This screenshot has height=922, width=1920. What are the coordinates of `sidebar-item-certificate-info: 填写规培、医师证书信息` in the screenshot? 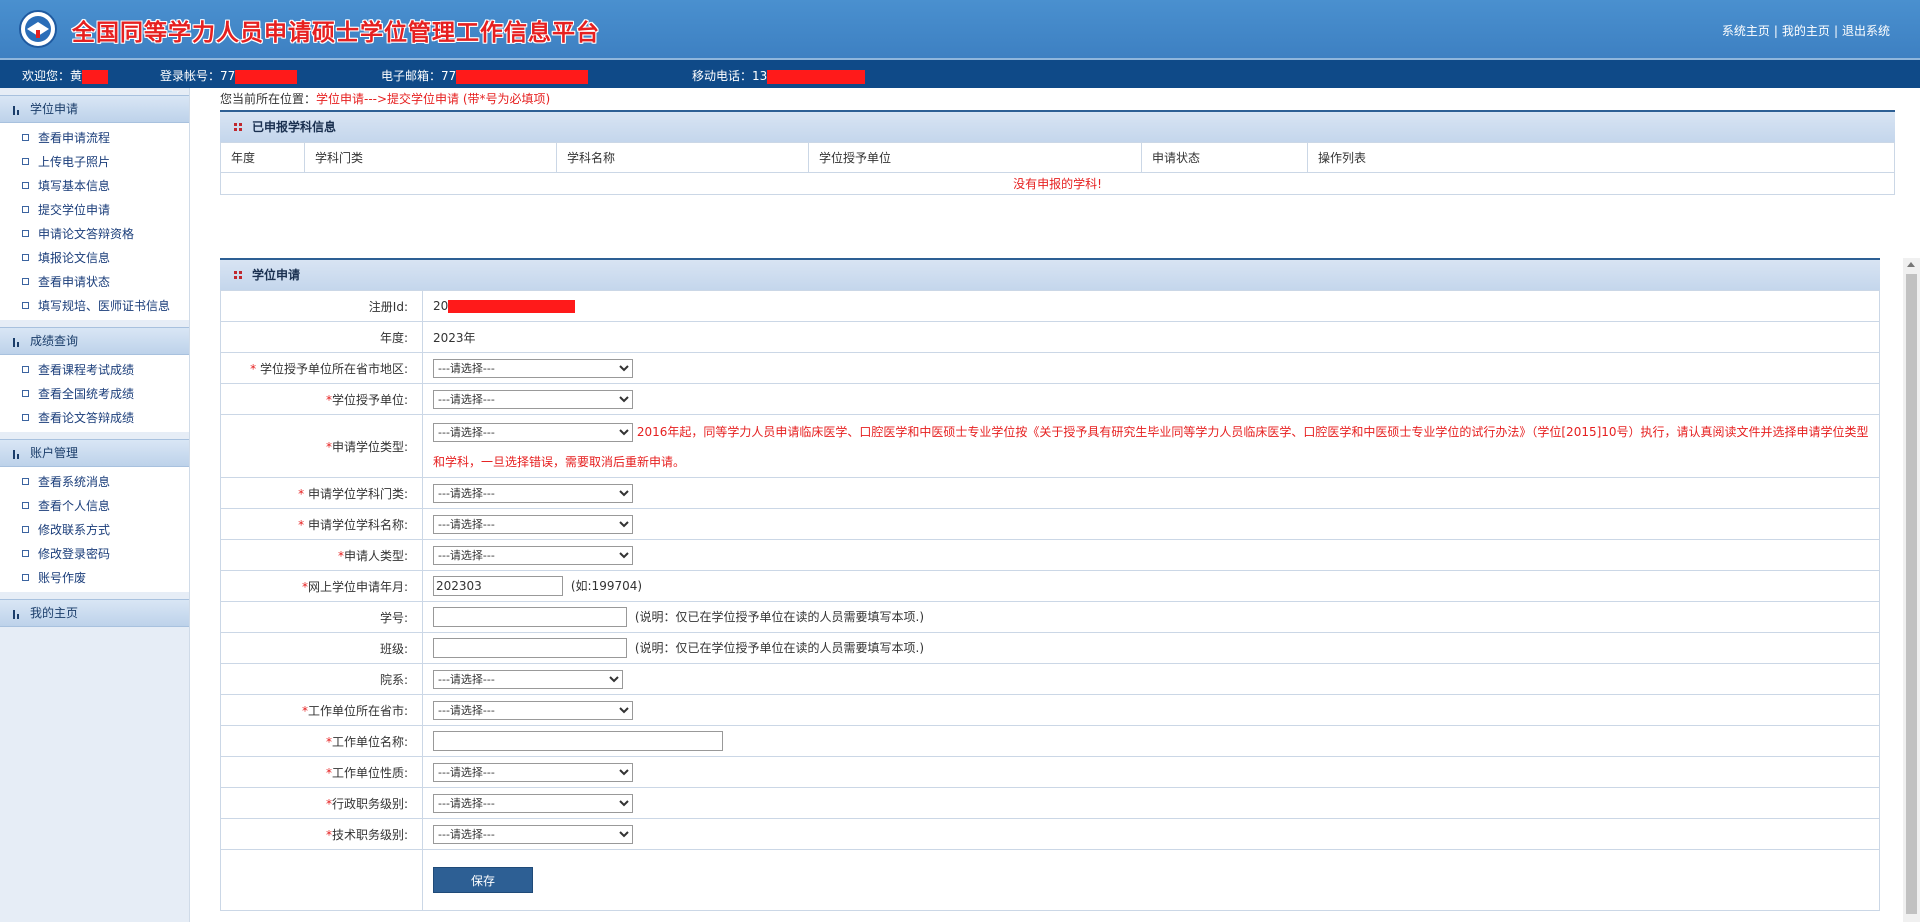 It's located at (94, 306).